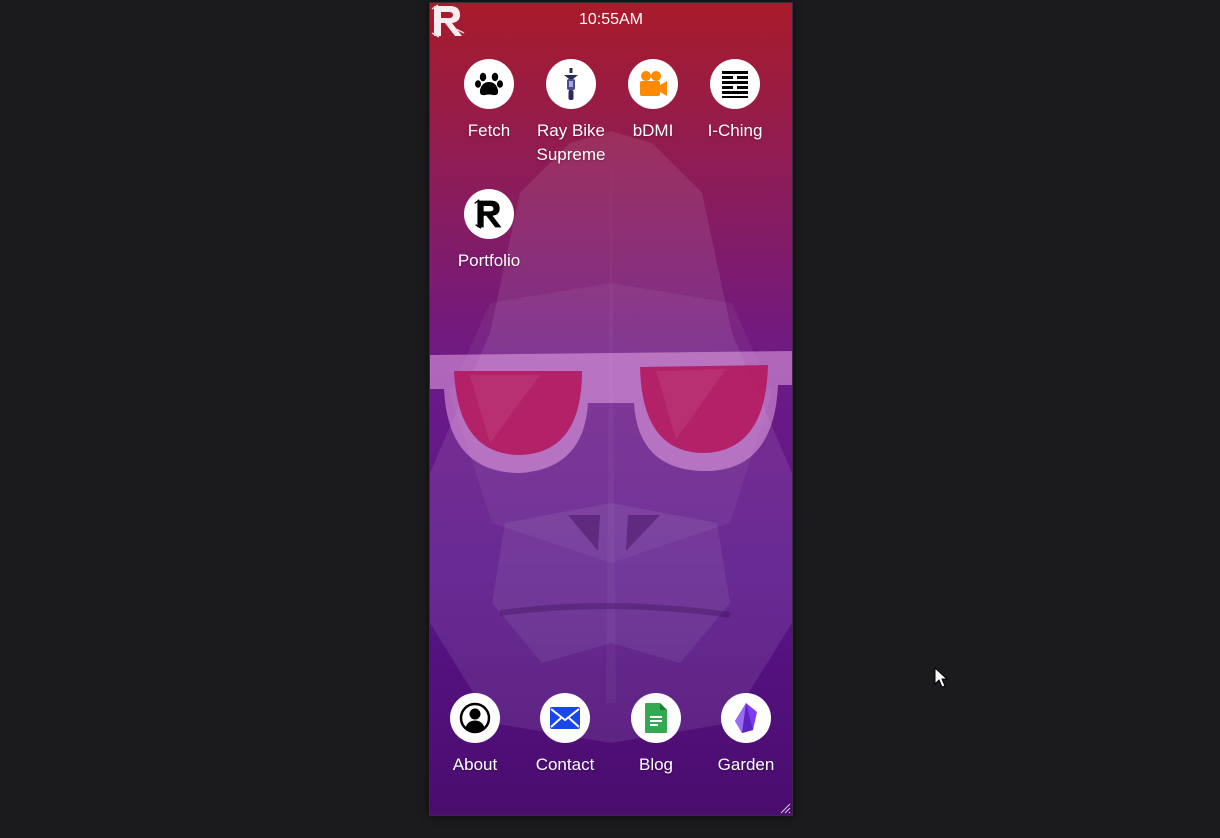 The width and height of the screenshot is (1220, 838). Describe the element at coordinates (475, 764) in the screenshot. I see `app-label: About` at that location.